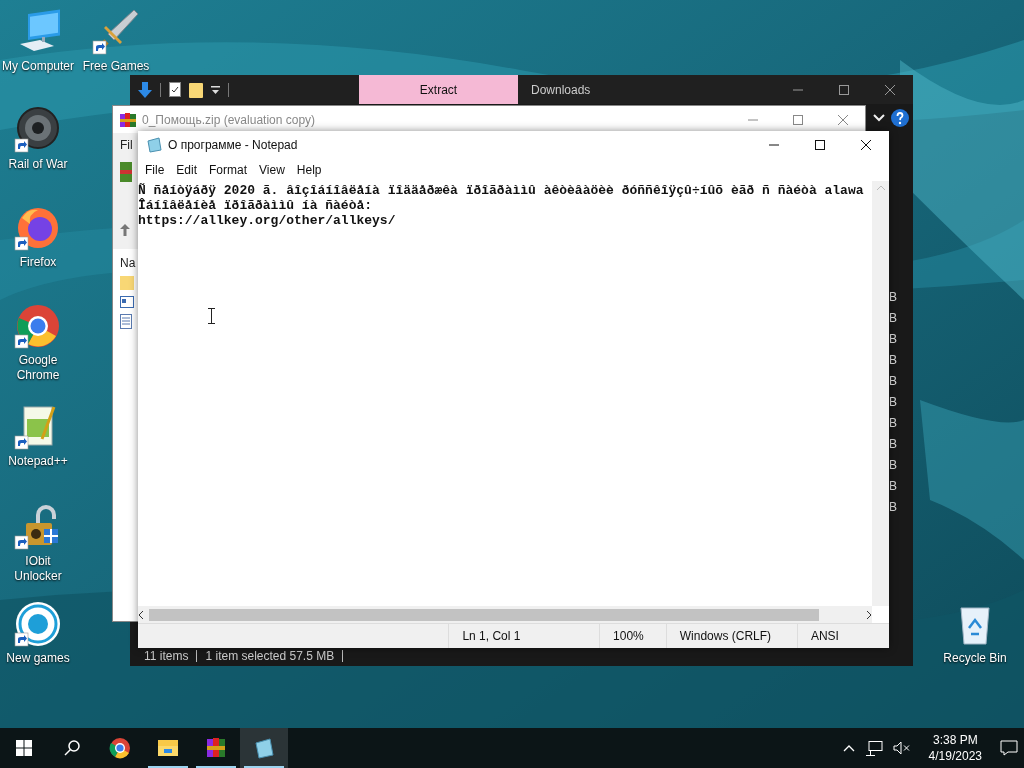 The width and height of the screenshot is (1024, 768). I want to click on window-title: 0_Помощь.zip (evaluation copy), so click(229, 119).